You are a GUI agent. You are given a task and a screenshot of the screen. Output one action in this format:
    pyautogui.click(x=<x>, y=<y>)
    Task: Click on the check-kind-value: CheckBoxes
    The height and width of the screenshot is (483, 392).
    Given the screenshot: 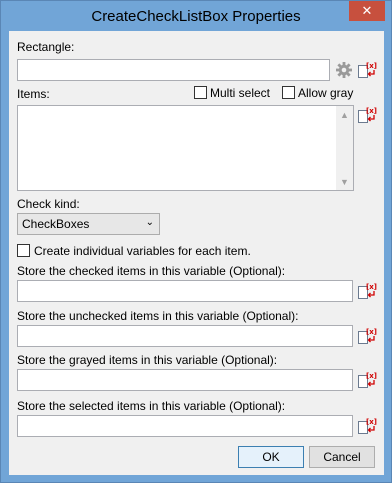 What is the action you would take?
    pyautogui.click(x=56, y=224)
    